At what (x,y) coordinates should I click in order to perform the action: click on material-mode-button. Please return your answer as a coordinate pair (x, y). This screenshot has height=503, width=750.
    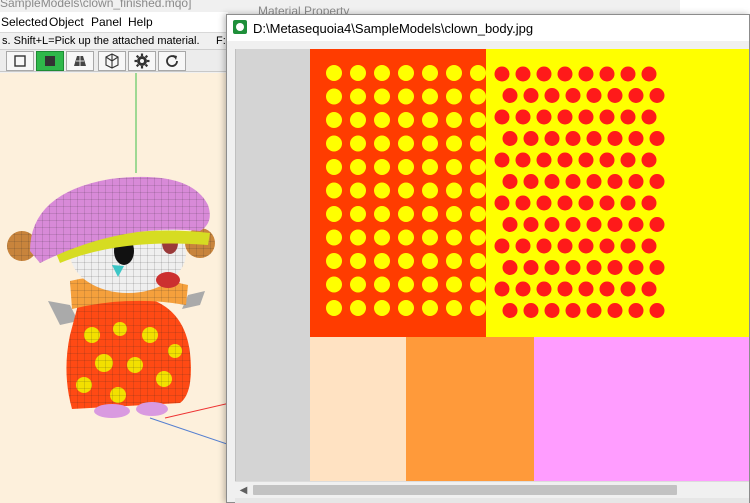
    Looking at the image, I should click on (50, 61).